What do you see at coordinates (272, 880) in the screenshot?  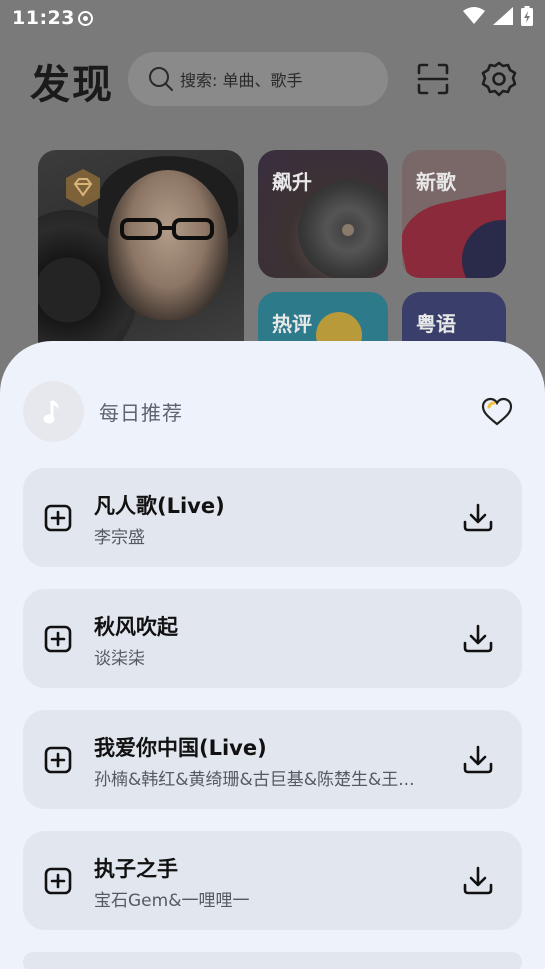 I see `song-item: 执子之手 宝石Gem&一哩哩一` at bounding box center [272, 880].